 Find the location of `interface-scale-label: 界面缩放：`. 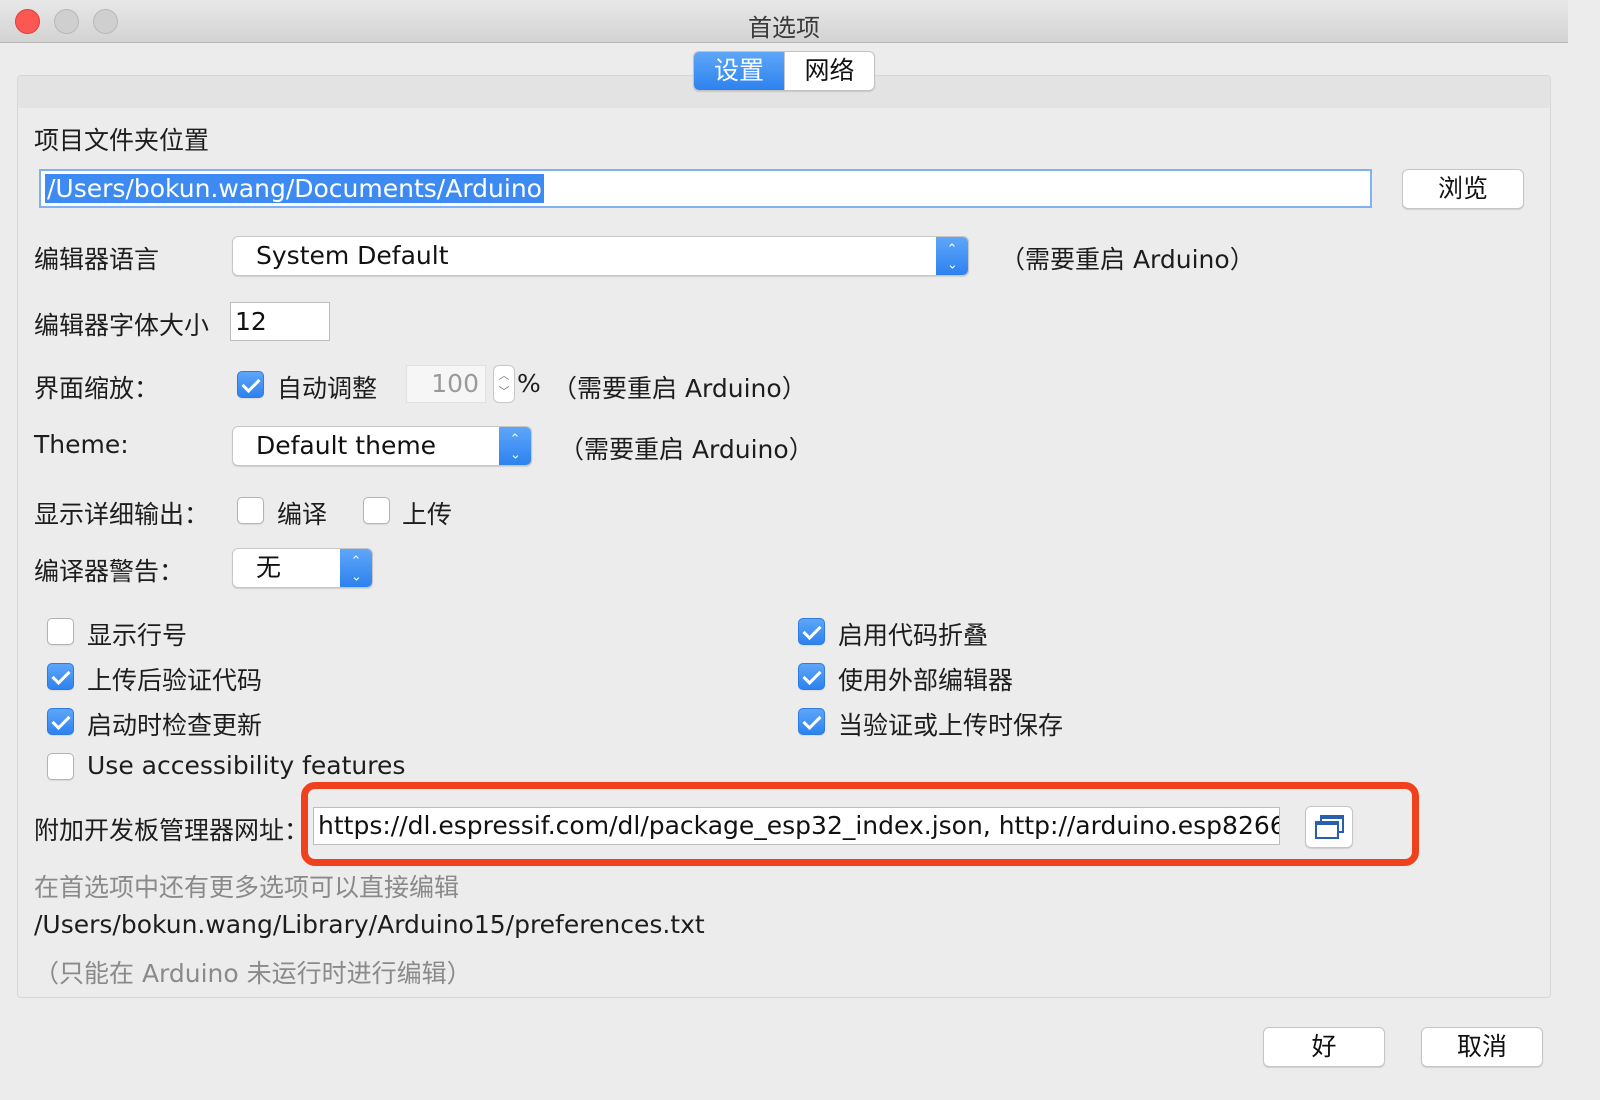

interface-scale-label: 界面缩放： is located at coordinates (97, 388).